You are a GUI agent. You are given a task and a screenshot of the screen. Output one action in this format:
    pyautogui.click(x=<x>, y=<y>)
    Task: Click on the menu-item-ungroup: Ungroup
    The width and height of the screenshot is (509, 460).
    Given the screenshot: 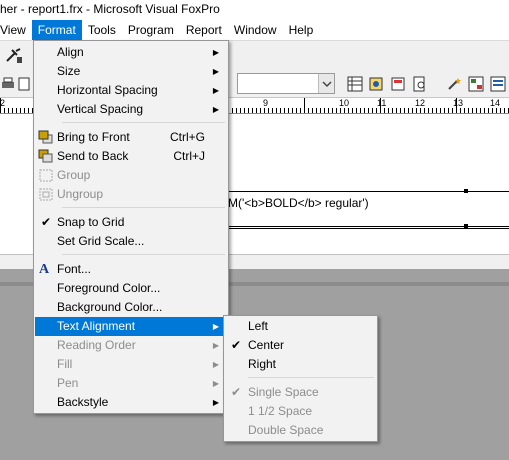 What is the action you would take?
    pyautogui.click(x=131, y=194)
    